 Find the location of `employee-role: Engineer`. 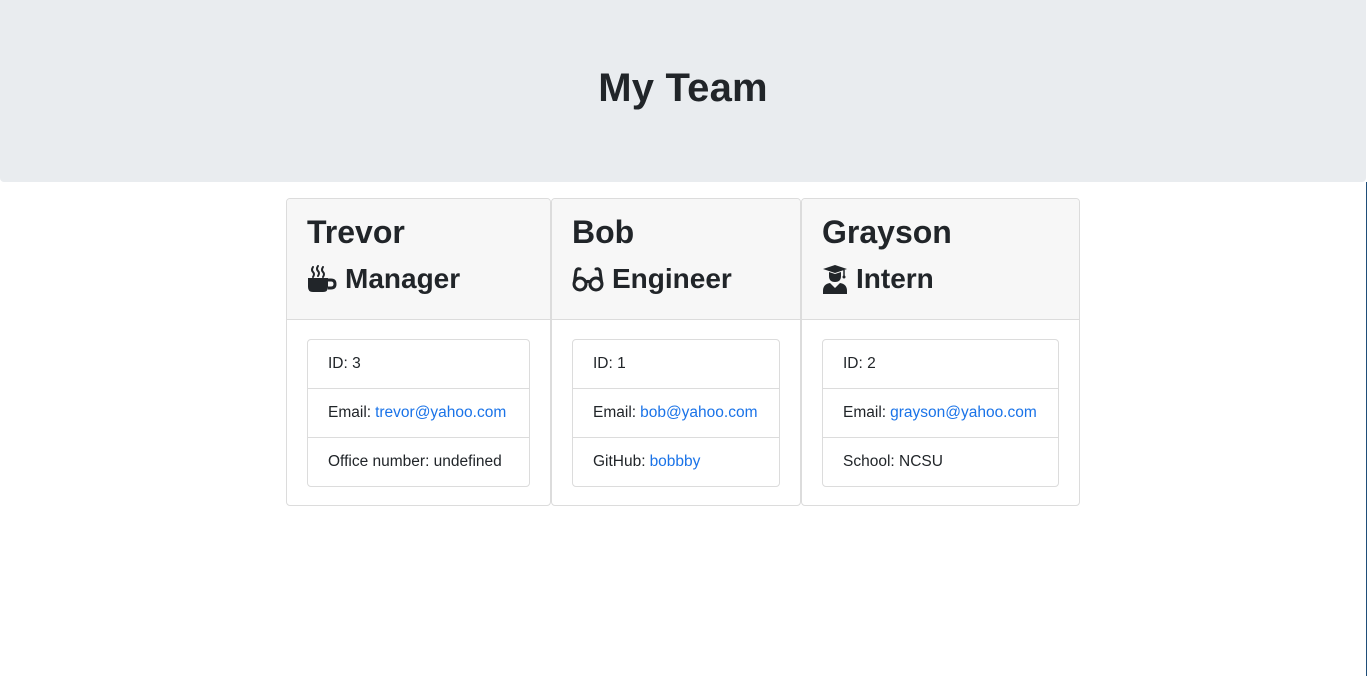

employee-role: Engineer is located at coordinates (652, 279).